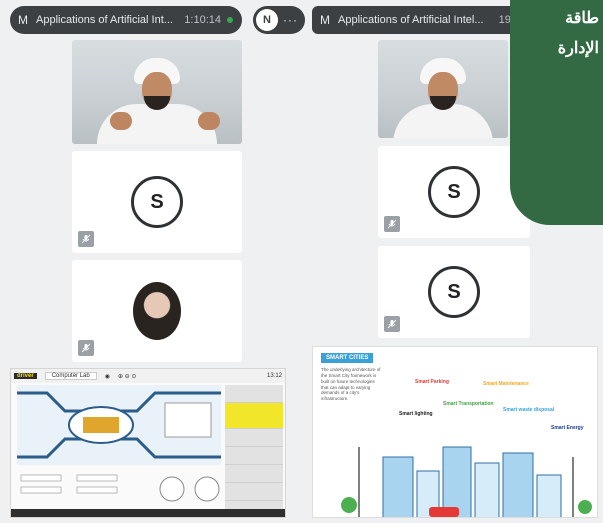 This screenshot has width=603, height=523. Describe the element at coordinates (290, 20) in the screenshot. I see `more-options-icon: ···` at that location.